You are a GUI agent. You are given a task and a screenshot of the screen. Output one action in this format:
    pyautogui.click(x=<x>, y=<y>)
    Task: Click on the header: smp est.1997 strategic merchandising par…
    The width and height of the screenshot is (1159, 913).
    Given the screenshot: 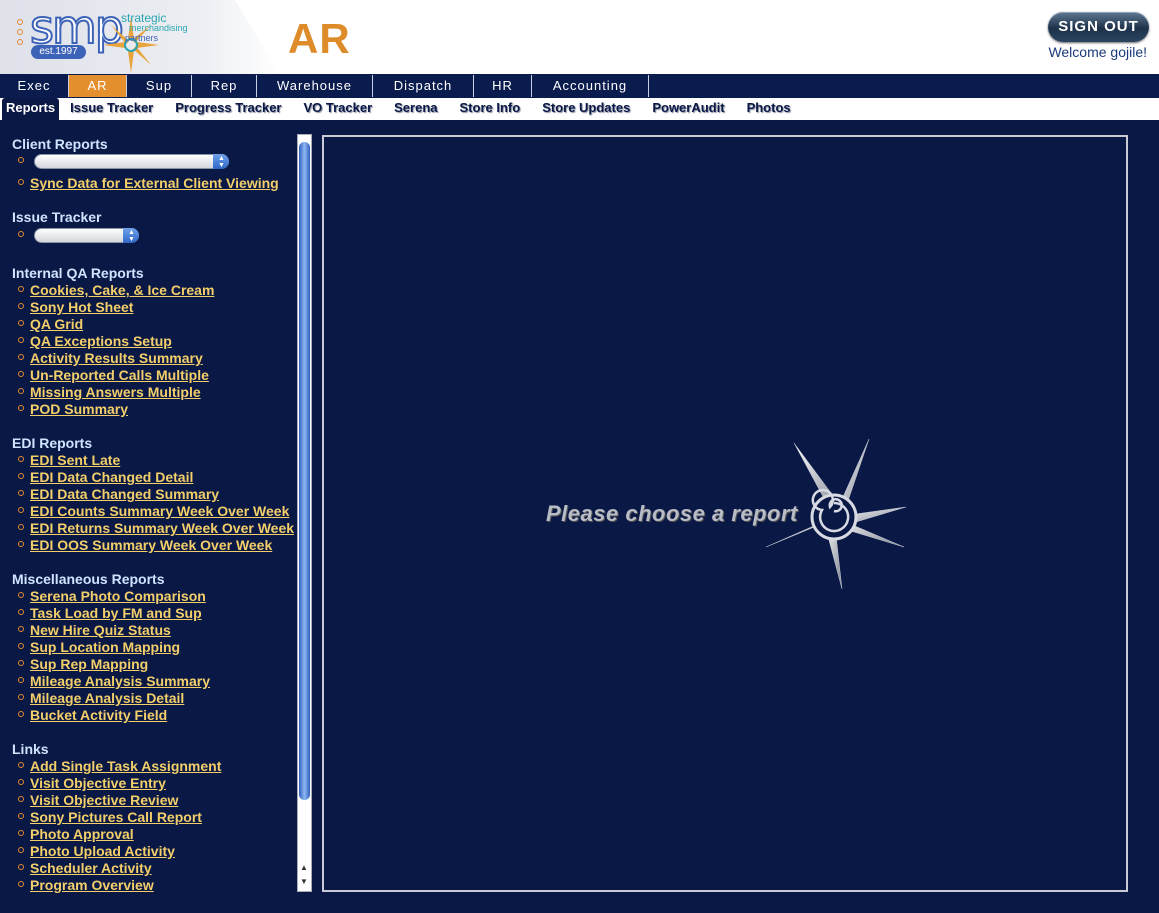 What is the action you would take?
    pyautogui.click(x=579, y=37)
    